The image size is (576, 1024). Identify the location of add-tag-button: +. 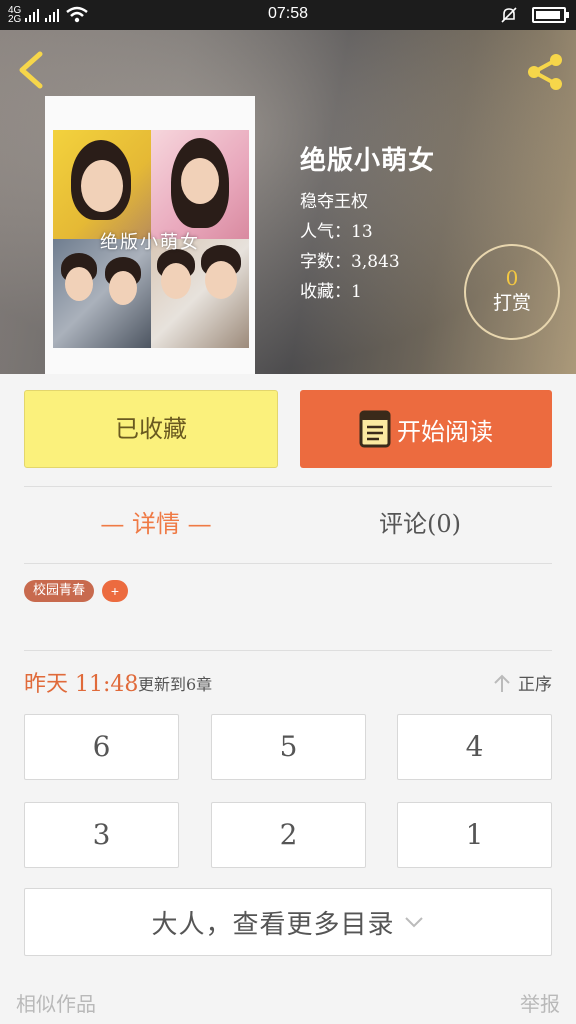
(115, 591).